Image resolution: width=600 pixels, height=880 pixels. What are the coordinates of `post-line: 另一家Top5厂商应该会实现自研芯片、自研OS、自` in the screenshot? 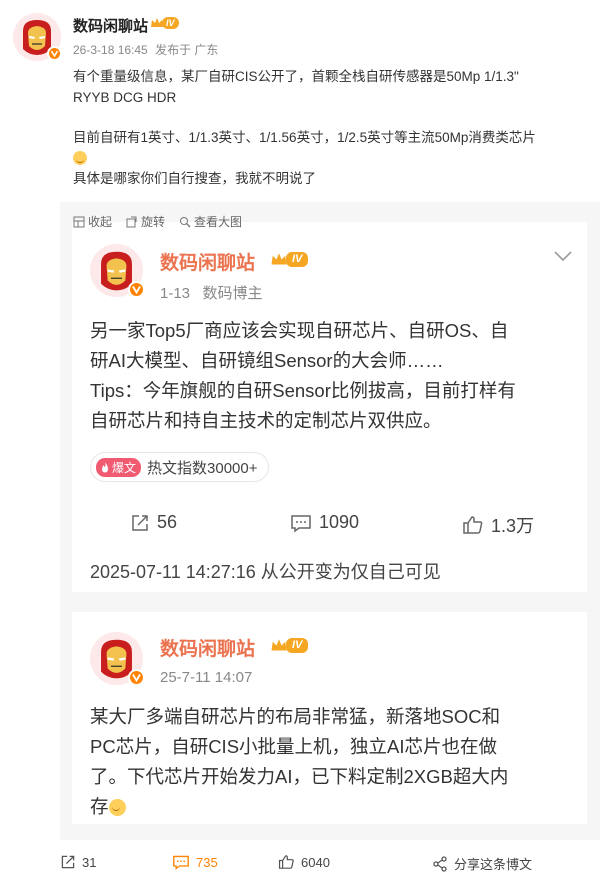 It's located at (299, 330).